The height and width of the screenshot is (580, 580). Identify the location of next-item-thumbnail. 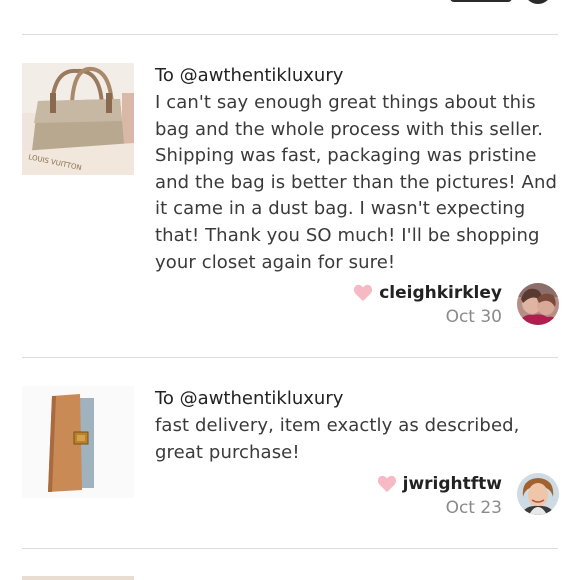
(78, 578).